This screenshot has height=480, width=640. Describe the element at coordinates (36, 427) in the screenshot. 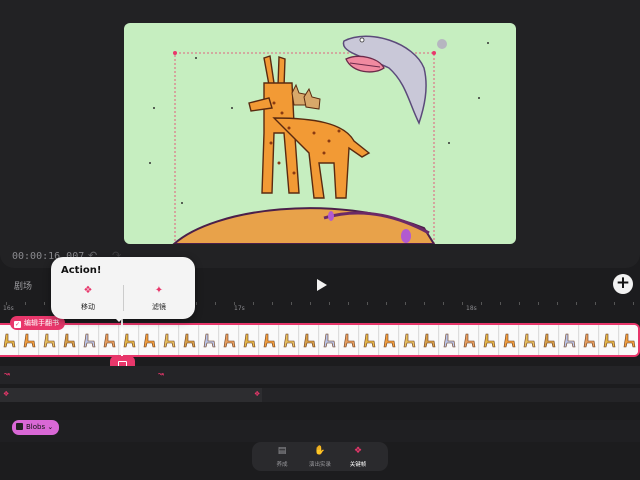

I see `blobs-layer-chip: Blobs ⌄` at that location.